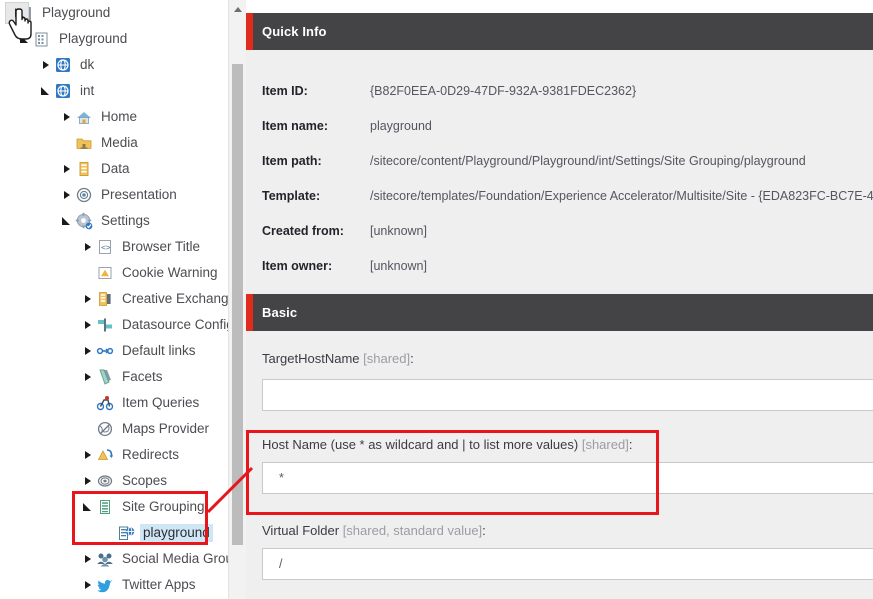  What do you see at coordinates (114, 533) in the screenshot?
I see `tree-item-playground: playground` at bounding box center [114, 533].